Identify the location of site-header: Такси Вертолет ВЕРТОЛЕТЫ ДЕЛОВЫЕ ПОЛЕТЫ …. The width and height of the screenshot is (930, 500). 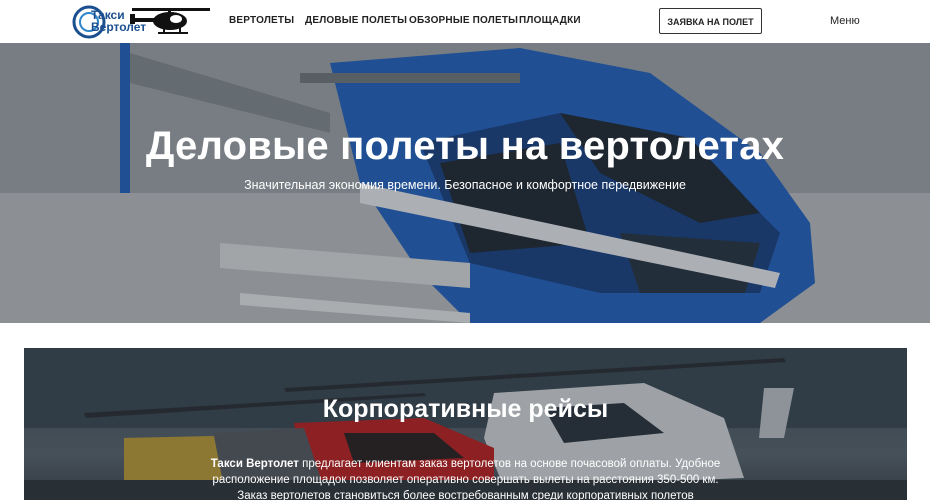
(465, 21).